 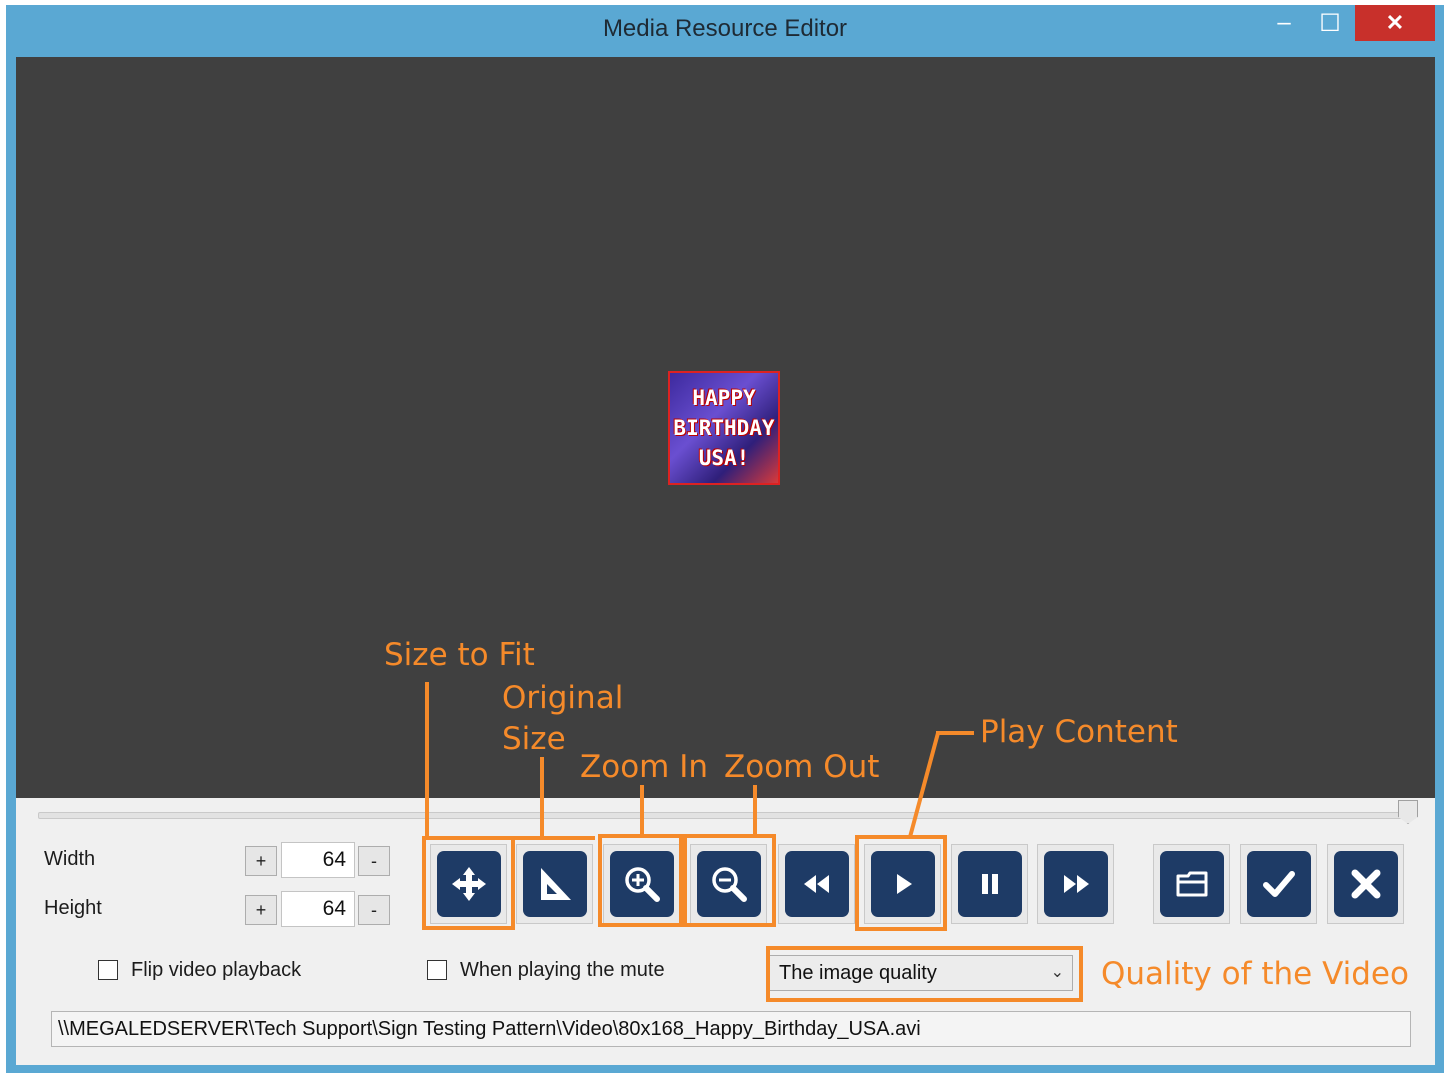 I want to click on thumbnail-line: HAPPY, so click(x=724, y=398).